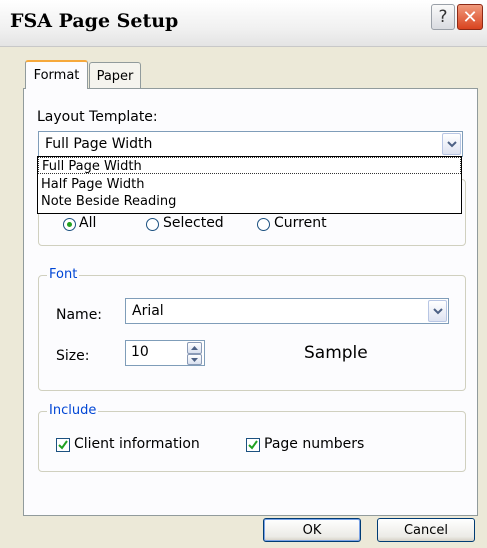 The width and height of the screenshot is (487, 548). I want to click on font-group-title: Font, so click(63, 274).